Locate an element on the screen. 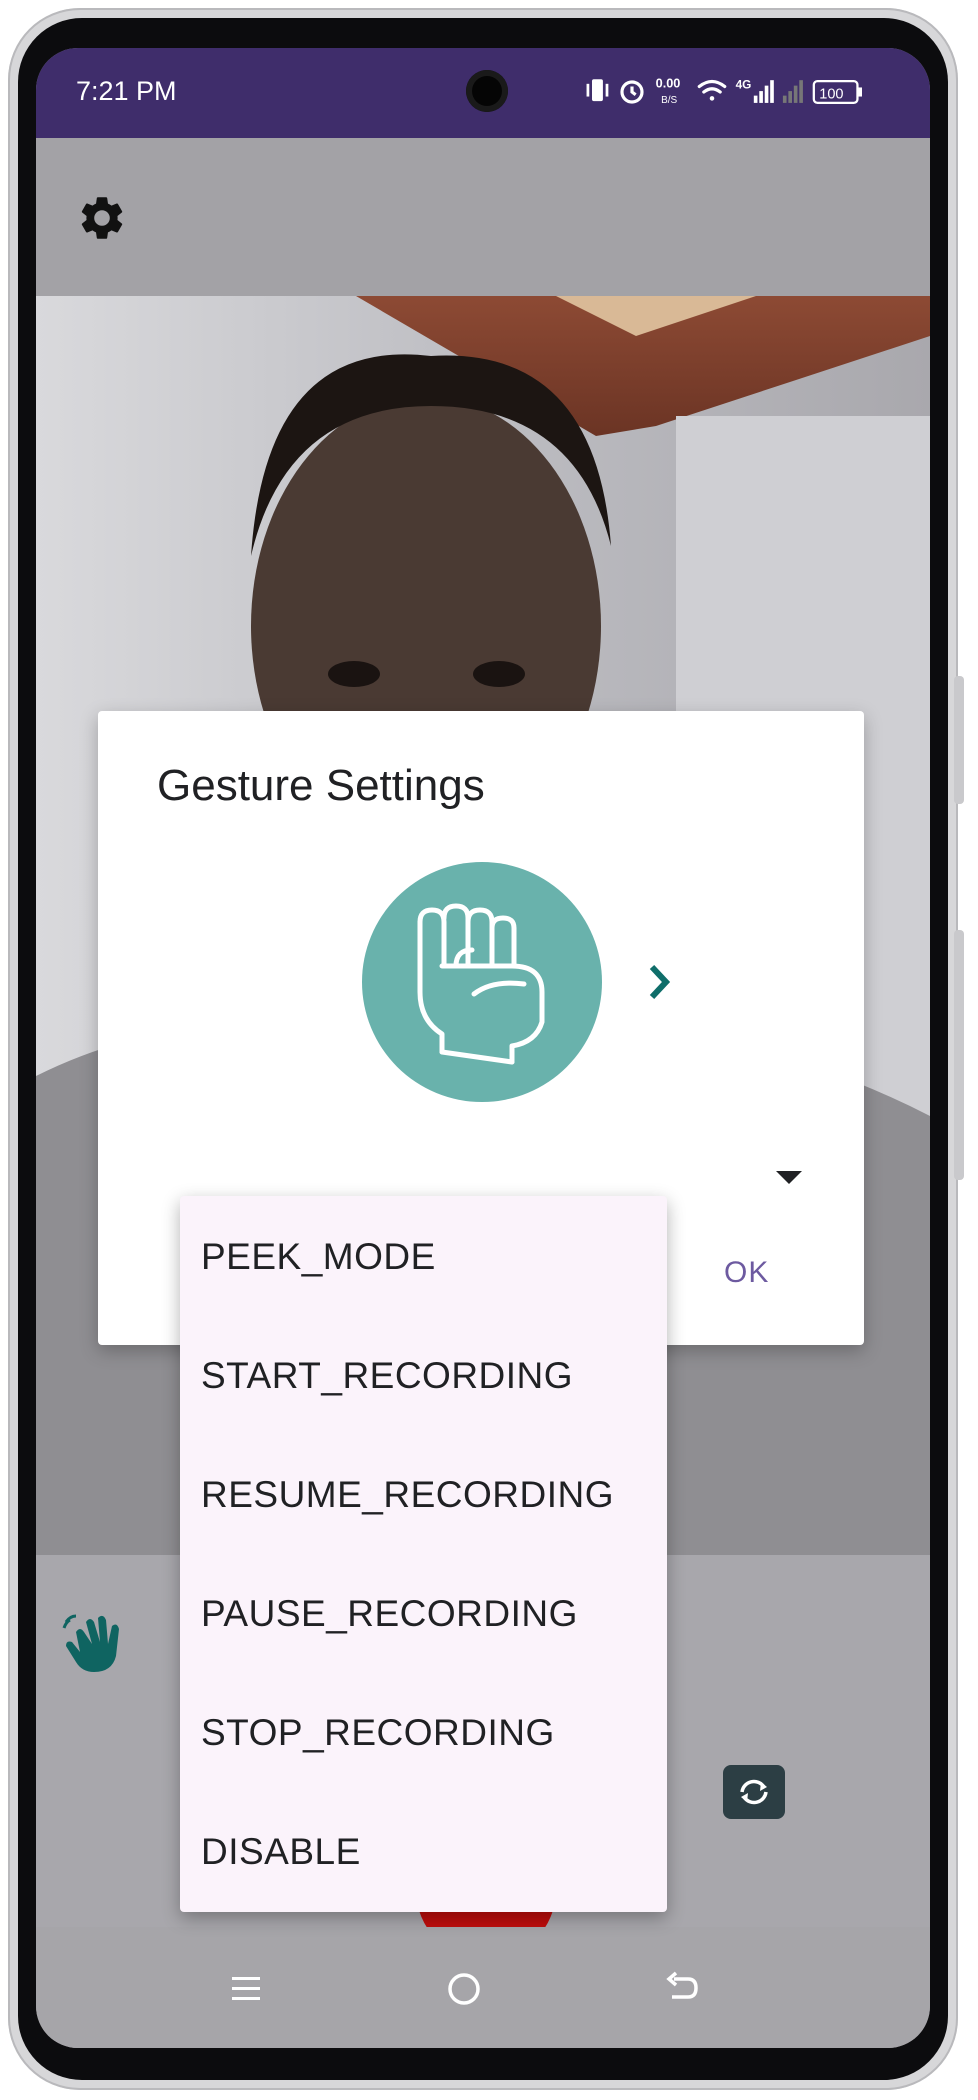  gear-icon is located at coordinates (102, 218).